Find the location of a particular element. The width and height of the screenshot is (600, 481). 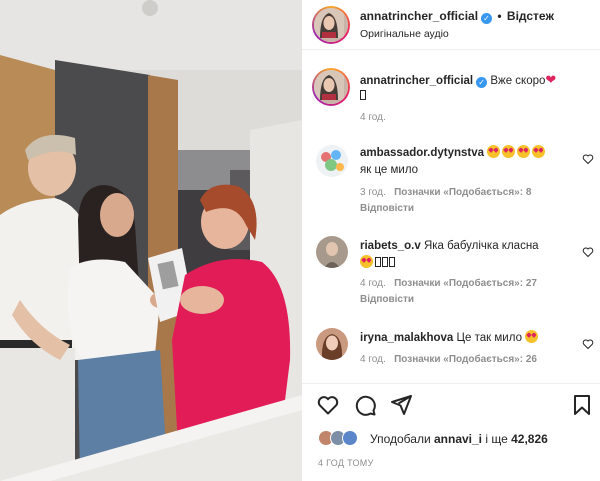

comment-meta: 4 год. Позначки «Подобається»: 26 is located at coordinates (448, 359).